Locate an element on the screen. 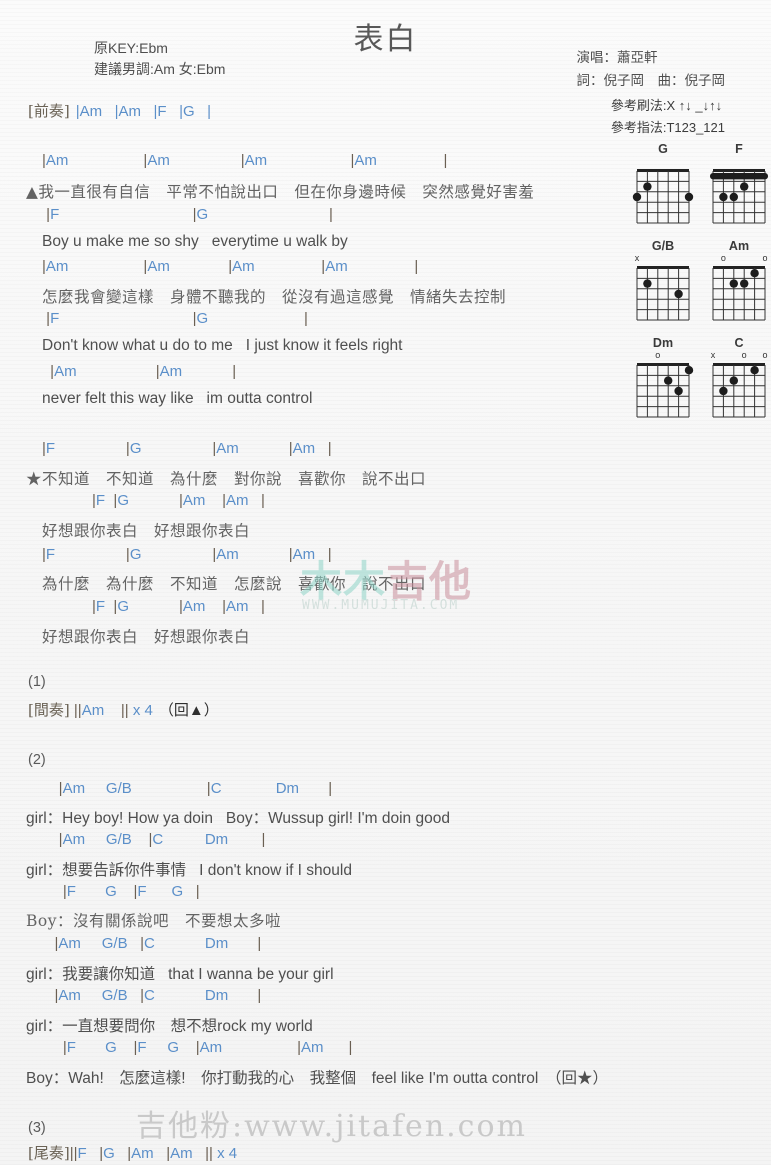 The image size is (771, 1165). strum-pattern: 參考刷法:X ↑↓ _↓↑↓ is located at coordinates (666, 105).